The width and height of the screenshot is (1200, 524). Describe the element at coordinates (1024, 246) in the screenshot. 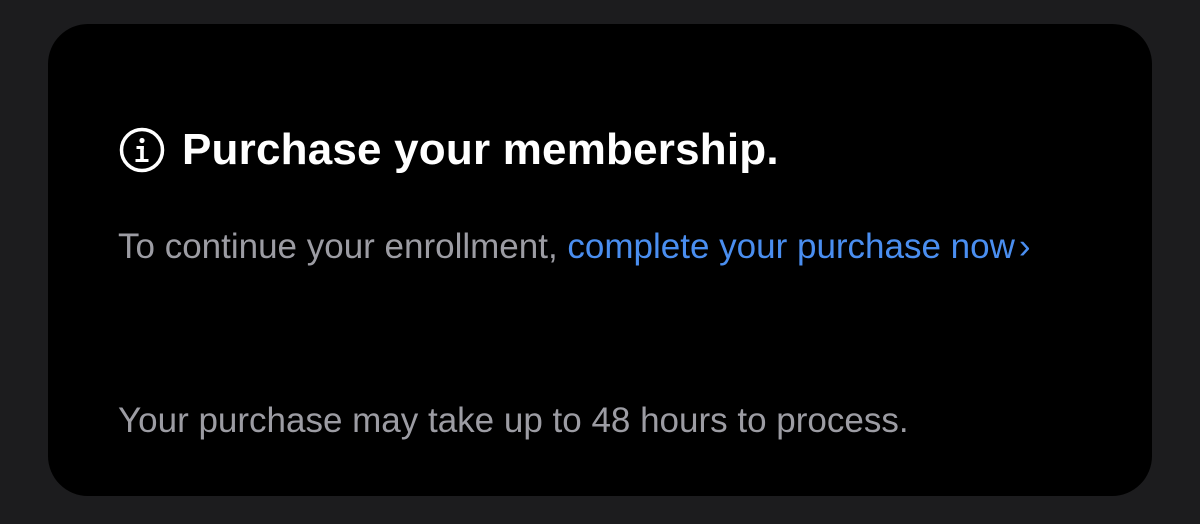

I see `chevron-right-icon: ›` at that location.